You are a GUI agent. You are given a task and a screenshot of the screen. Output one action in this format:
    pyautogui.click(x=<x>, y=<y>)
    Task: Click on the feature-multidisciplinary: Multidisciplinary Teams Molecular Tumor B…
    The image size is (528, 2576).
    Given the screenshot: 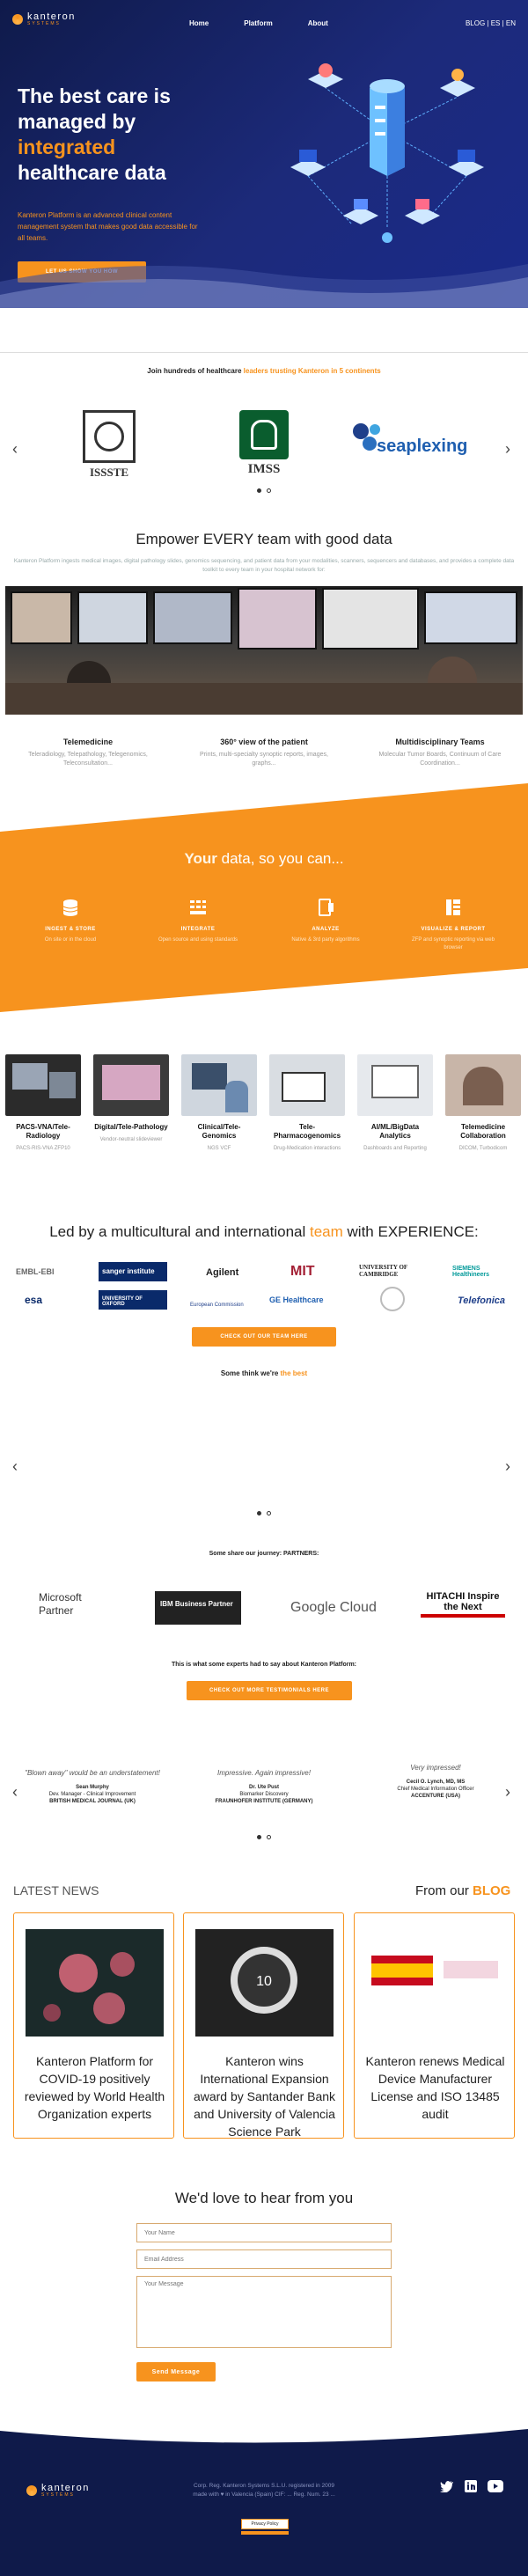 What is the action you would take?
    pyautogui.click(x=440, y=753)
    